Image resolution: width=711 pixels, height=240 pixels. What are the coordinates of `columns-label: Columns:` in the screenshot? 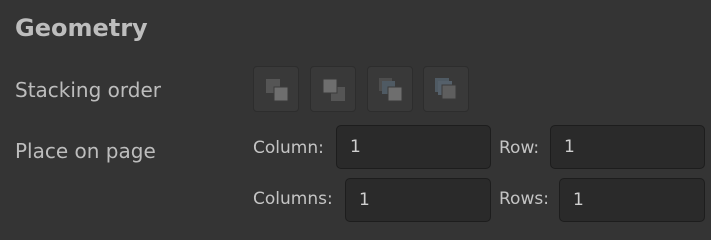 It's located at (293, 199).